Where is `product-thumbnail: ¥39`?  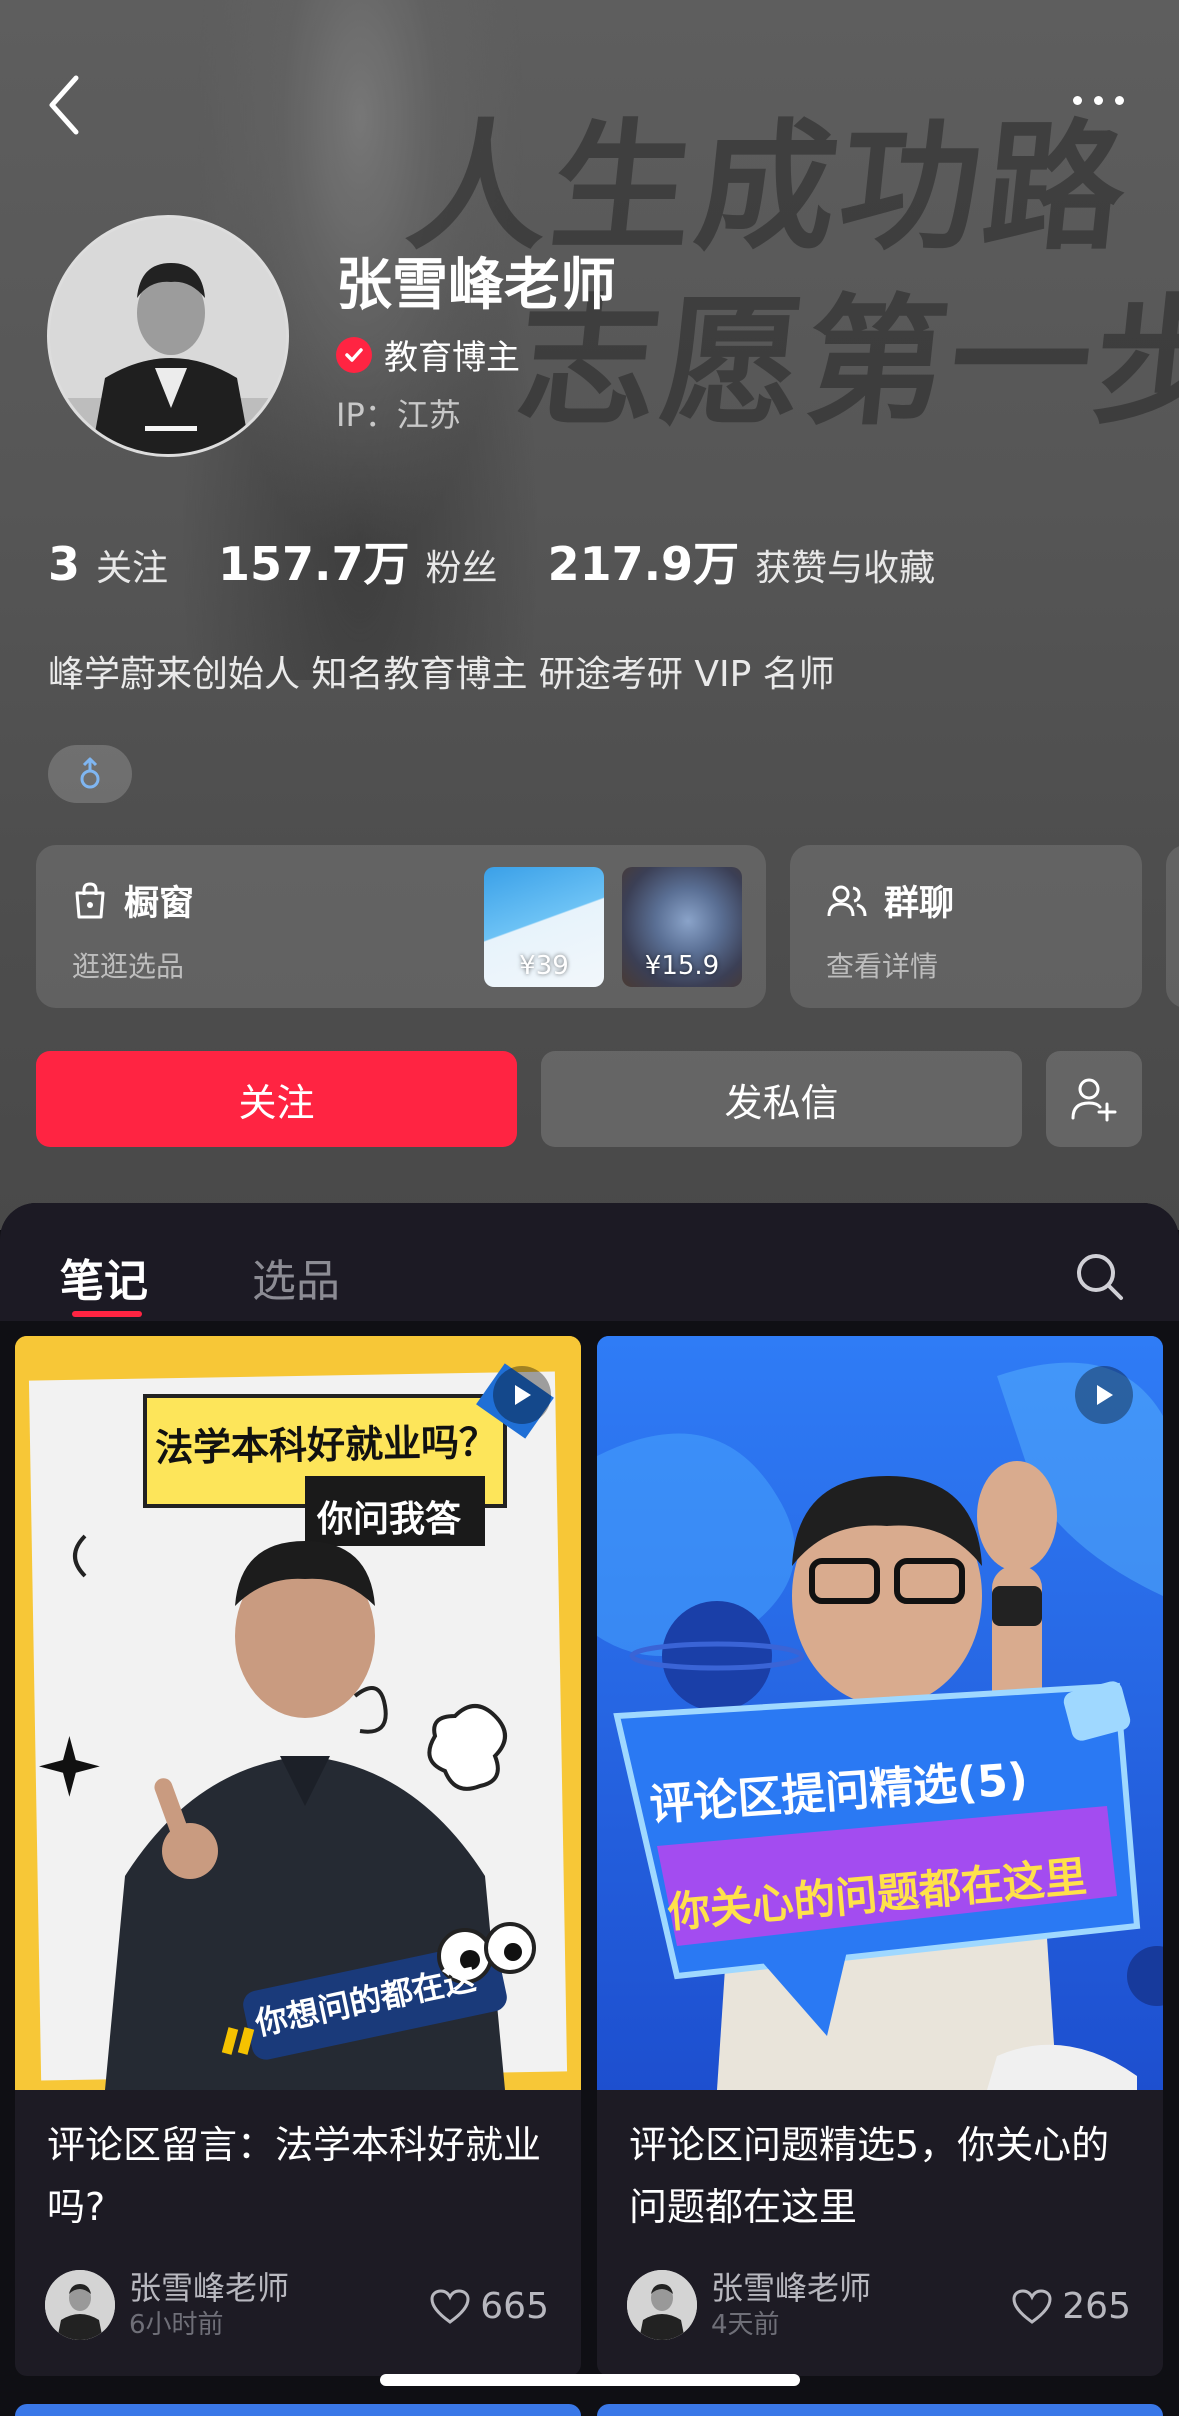 product-thumbnail: ¥39 is located at coordinates (544, 927).